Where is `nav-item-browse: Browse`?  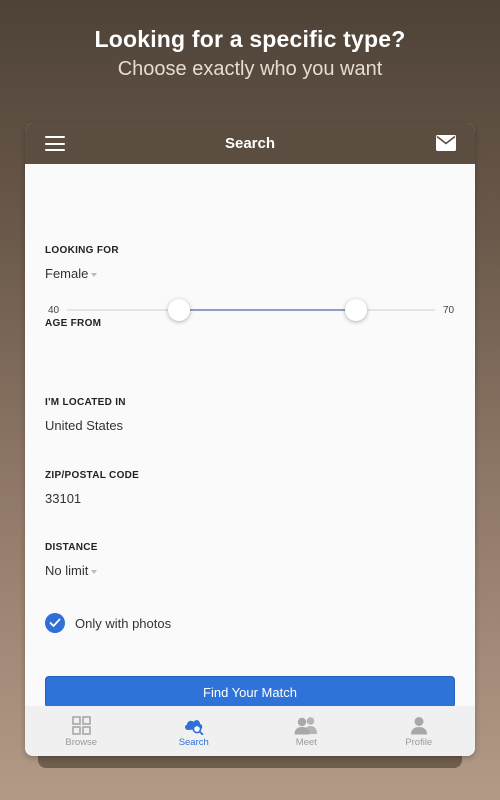
nav-item-browse: Browse is located at coordinates (81, 731).